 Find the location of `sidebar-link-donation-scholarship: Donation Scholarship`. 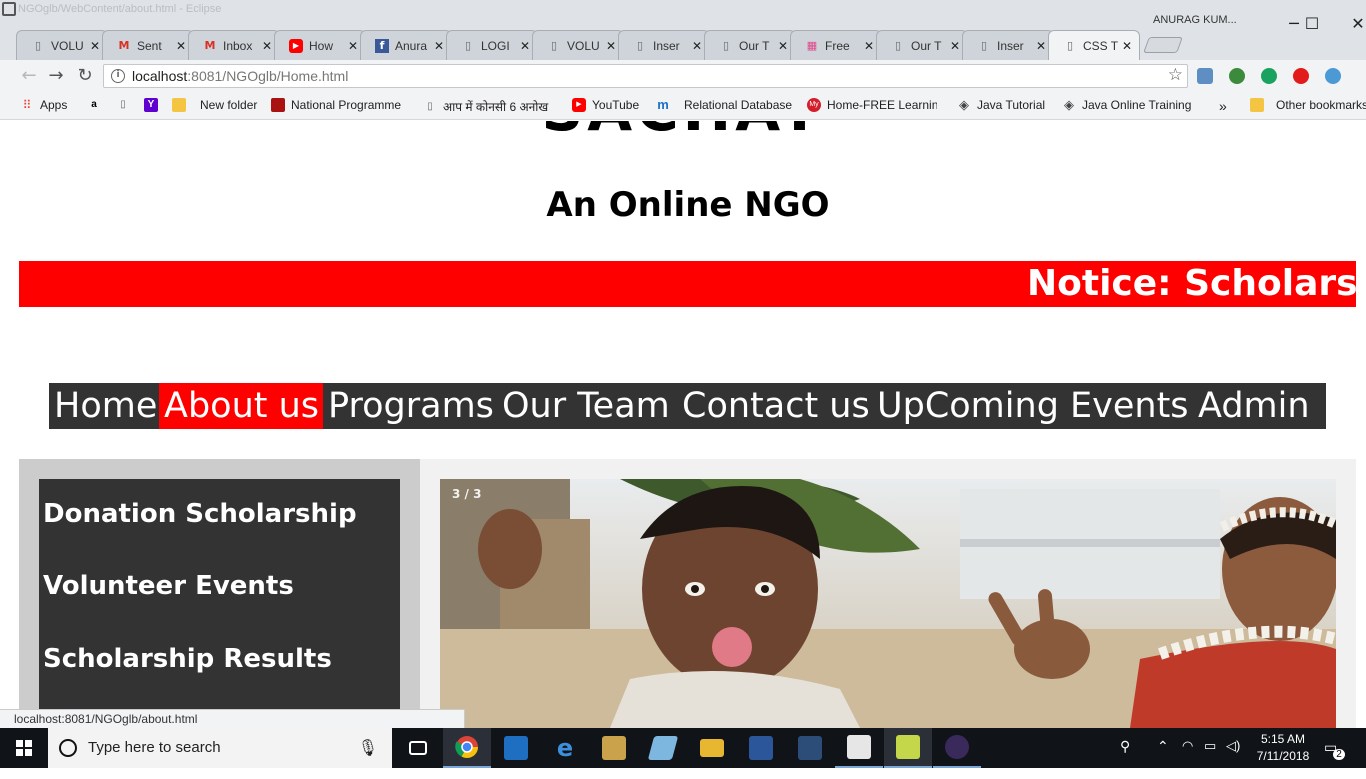

sidebar-link-donation-scholarship: Donation Scholarship is located at coordinates (200, 514).